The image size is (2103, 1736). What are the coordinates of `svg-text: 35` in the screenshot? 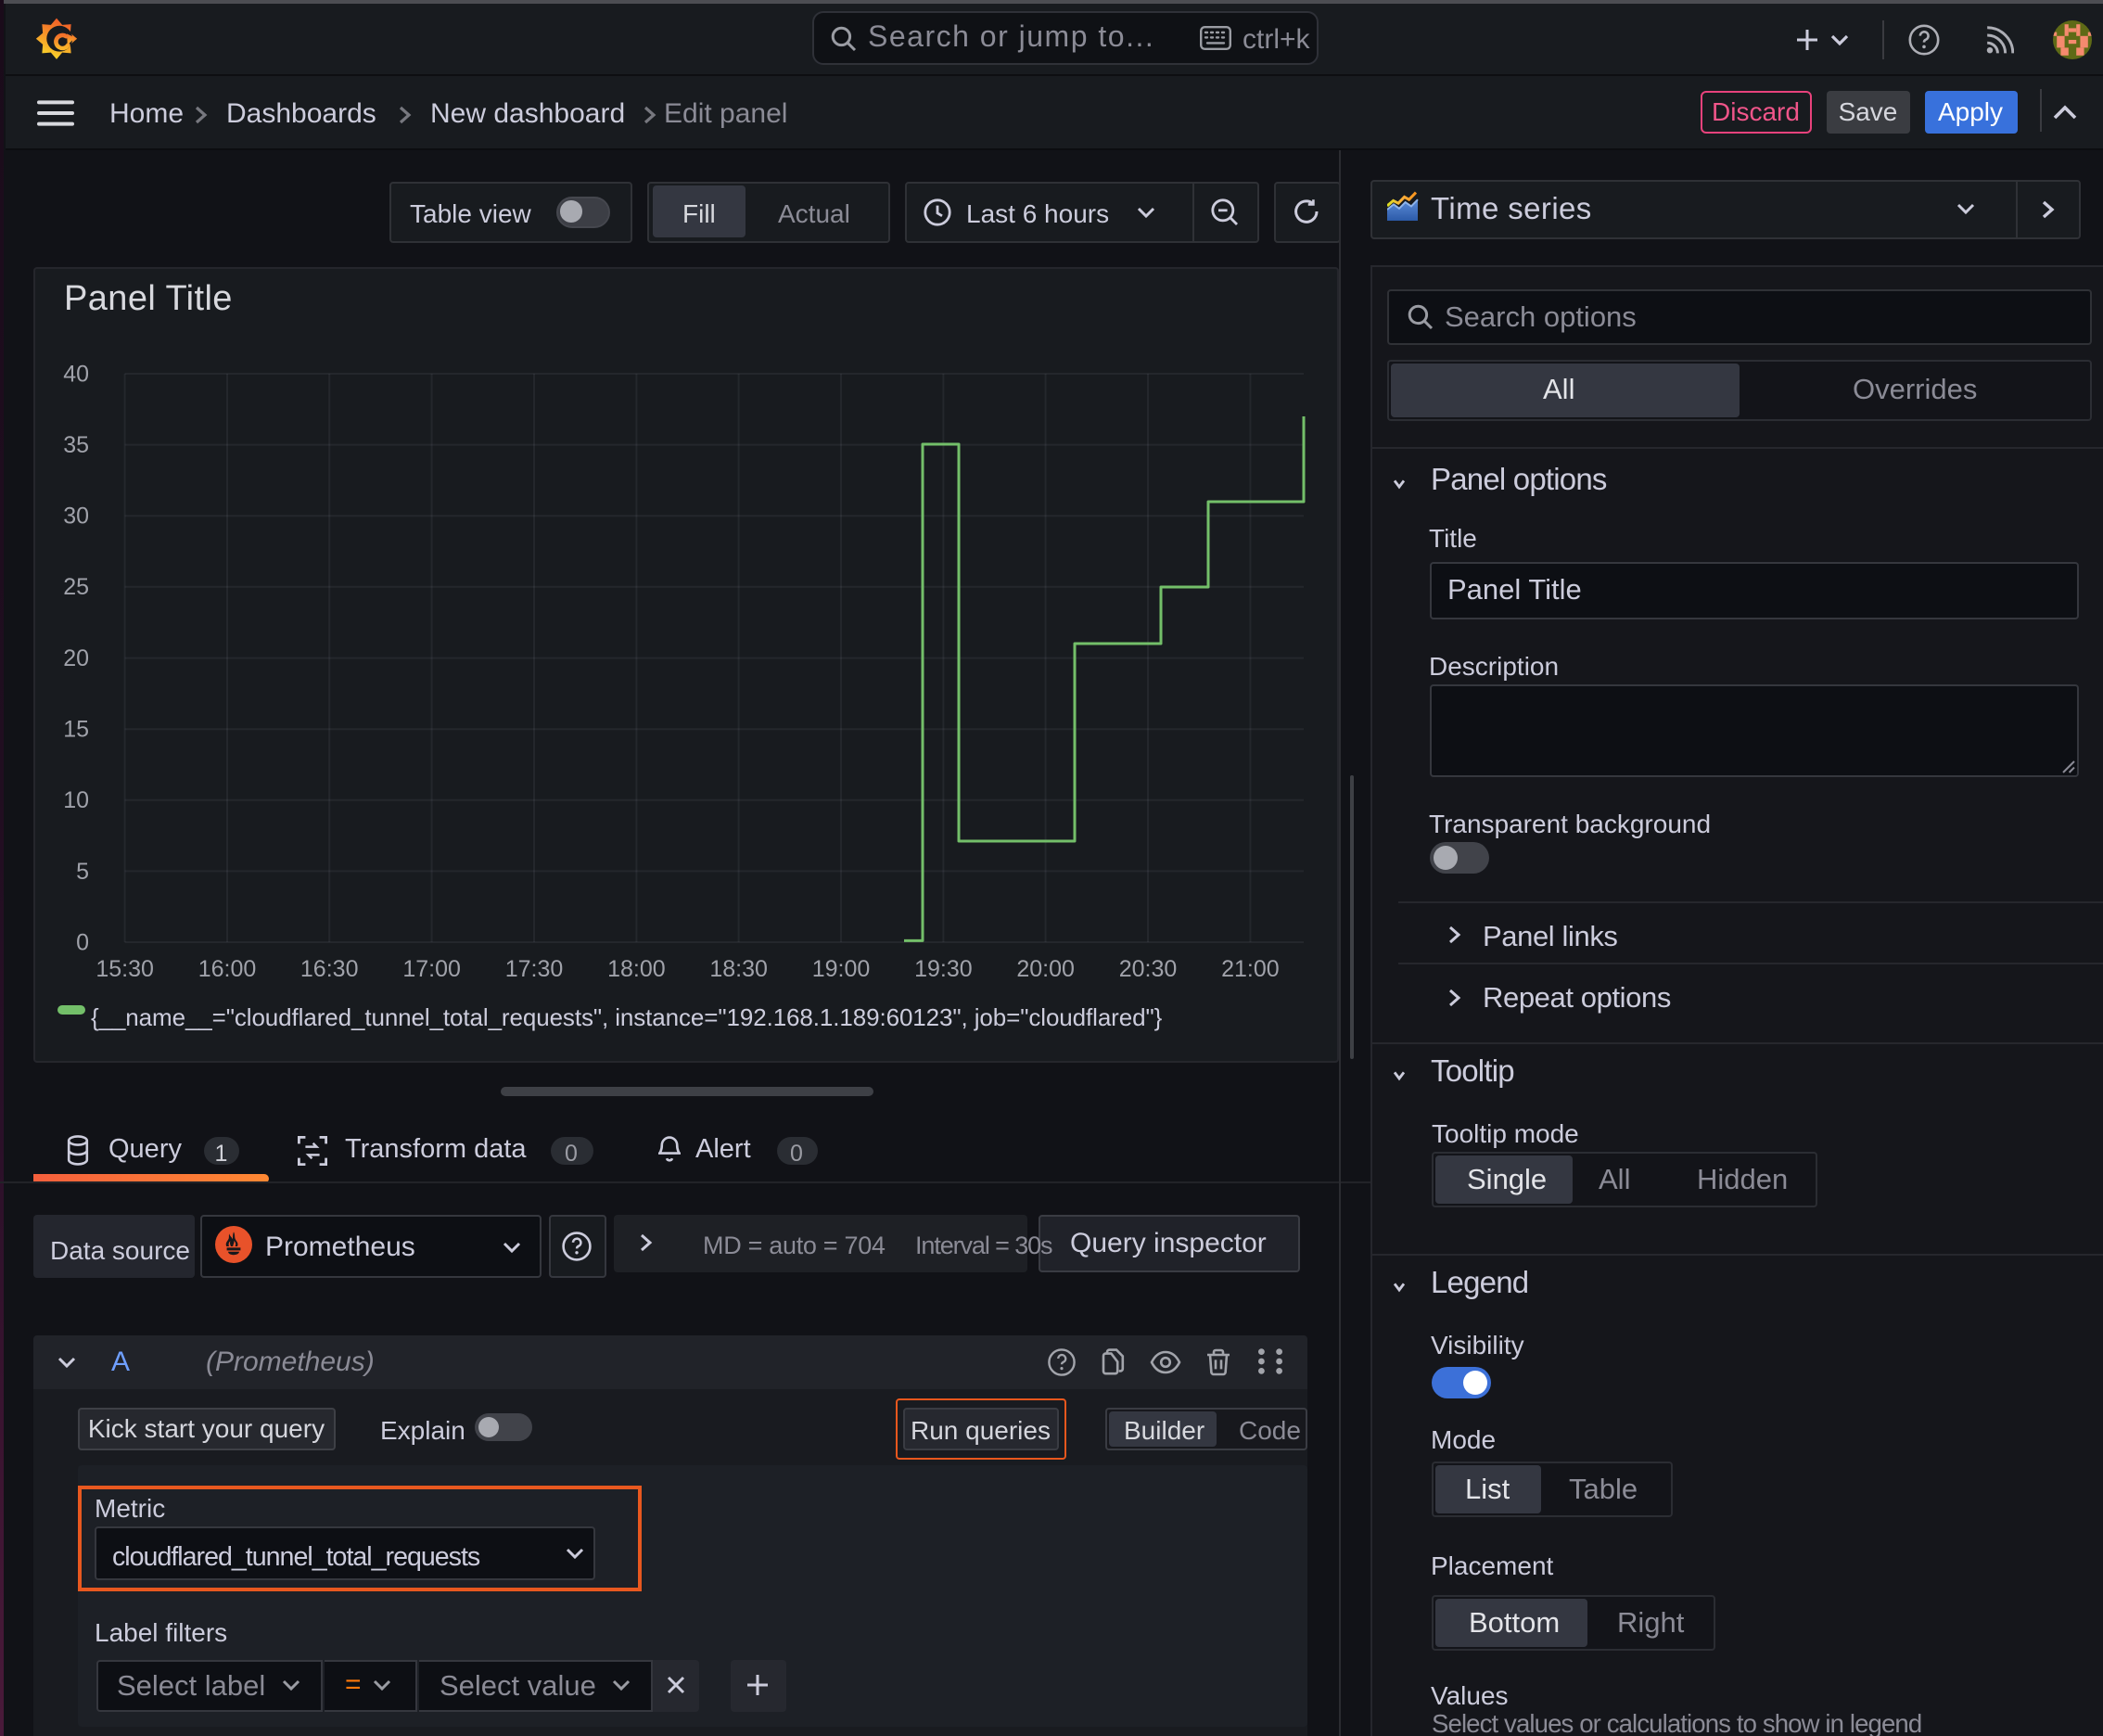 It's located at (76, 444).